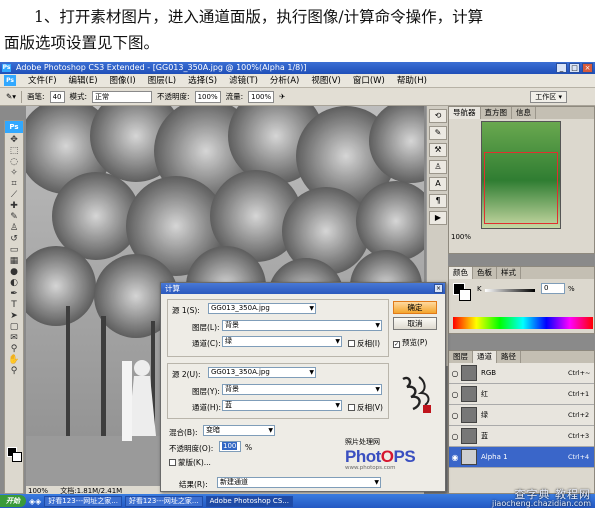 This screenshot has height=508, width=595. I want to click on blend-select: 变暗 ▼, so click(239, 430).